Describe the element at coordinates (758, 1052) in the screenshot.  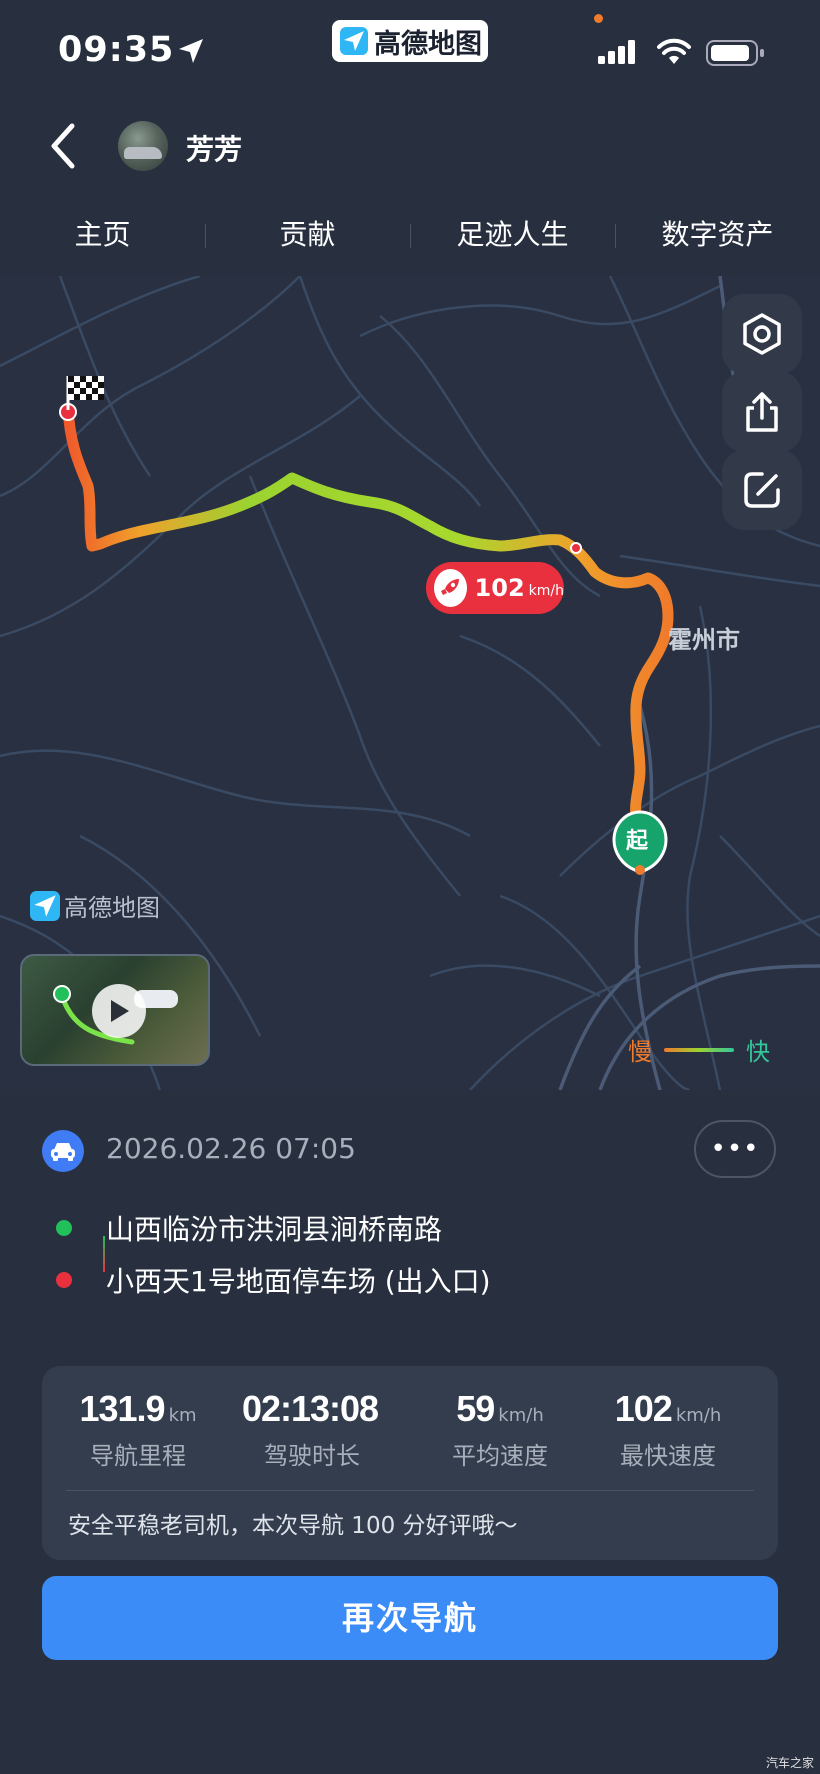
I see `legend-fast: 快` at that location.